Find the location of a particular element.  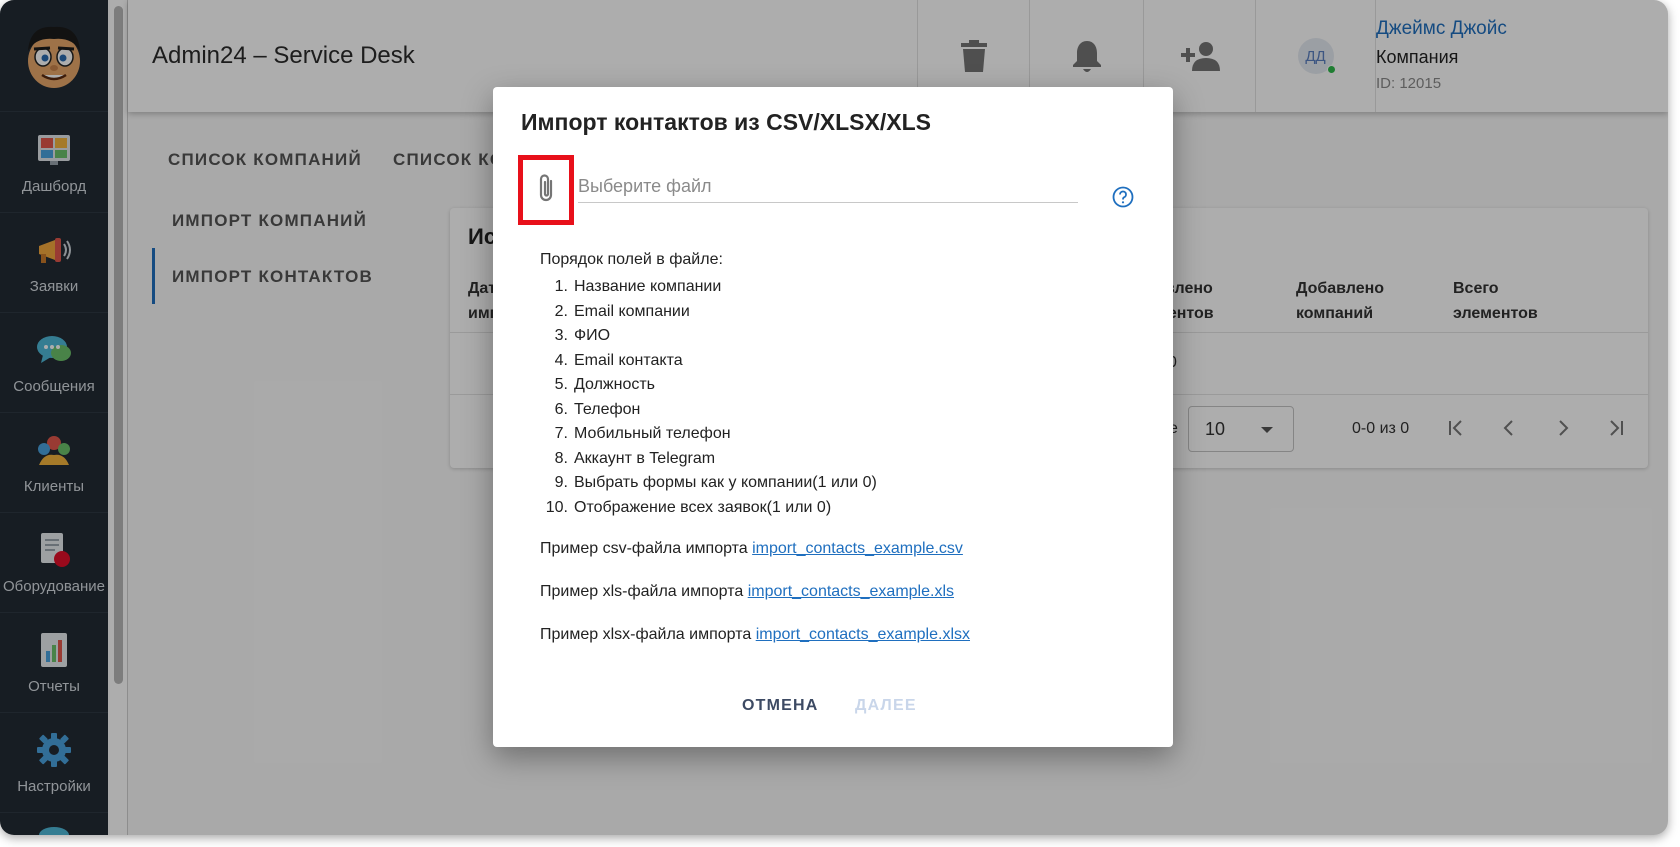

cancel-button: ОТМЕНА is located at coordinates (780, 706).